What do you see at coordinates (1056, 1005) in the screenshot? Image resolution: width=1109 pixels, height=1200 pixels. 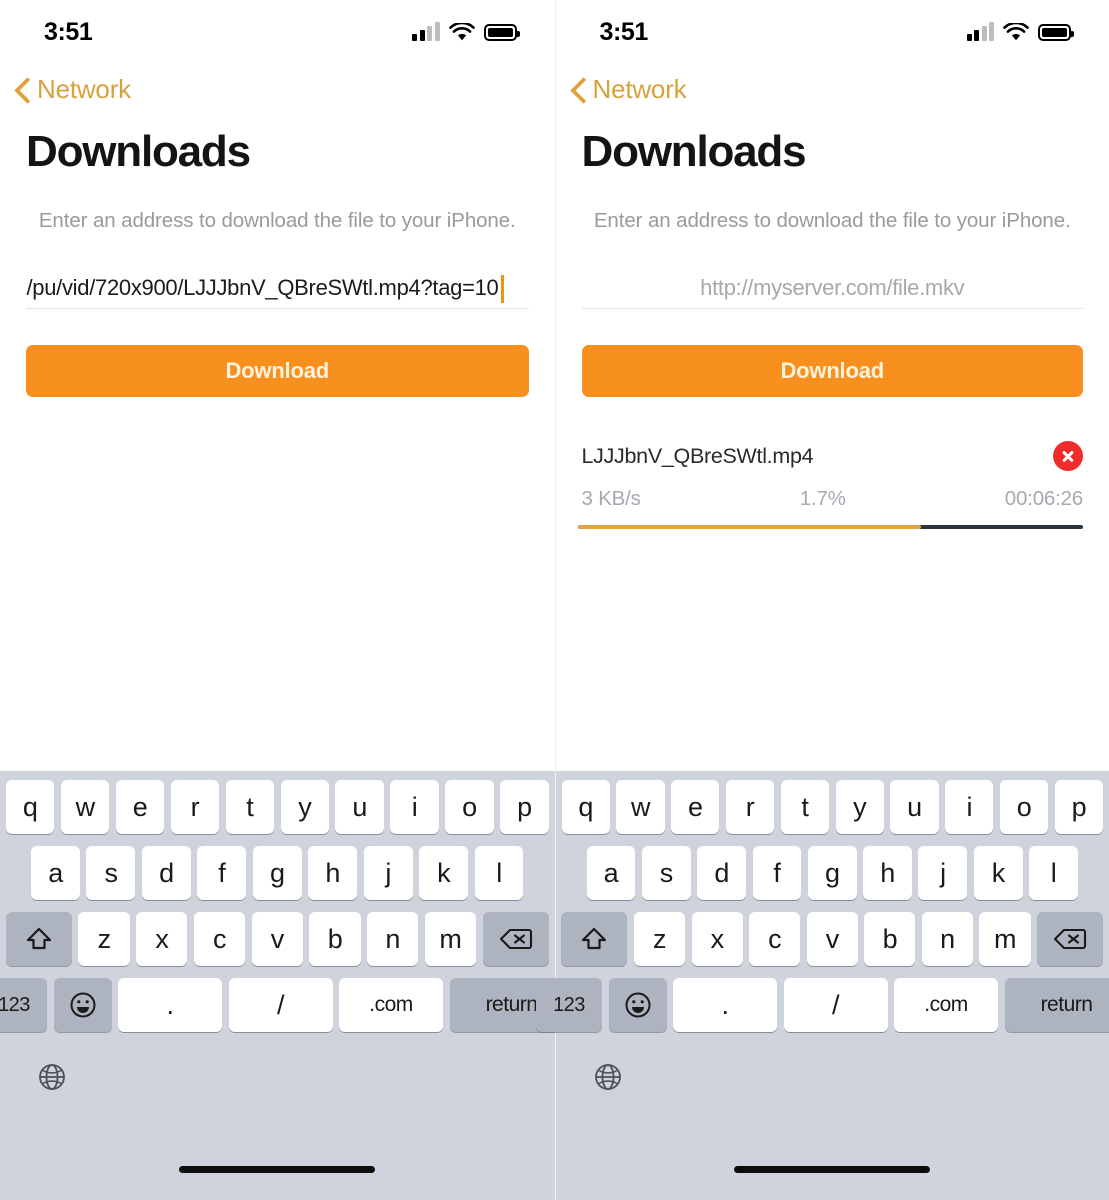 I see `return-key: return` at bounding box center [1056, 1005].